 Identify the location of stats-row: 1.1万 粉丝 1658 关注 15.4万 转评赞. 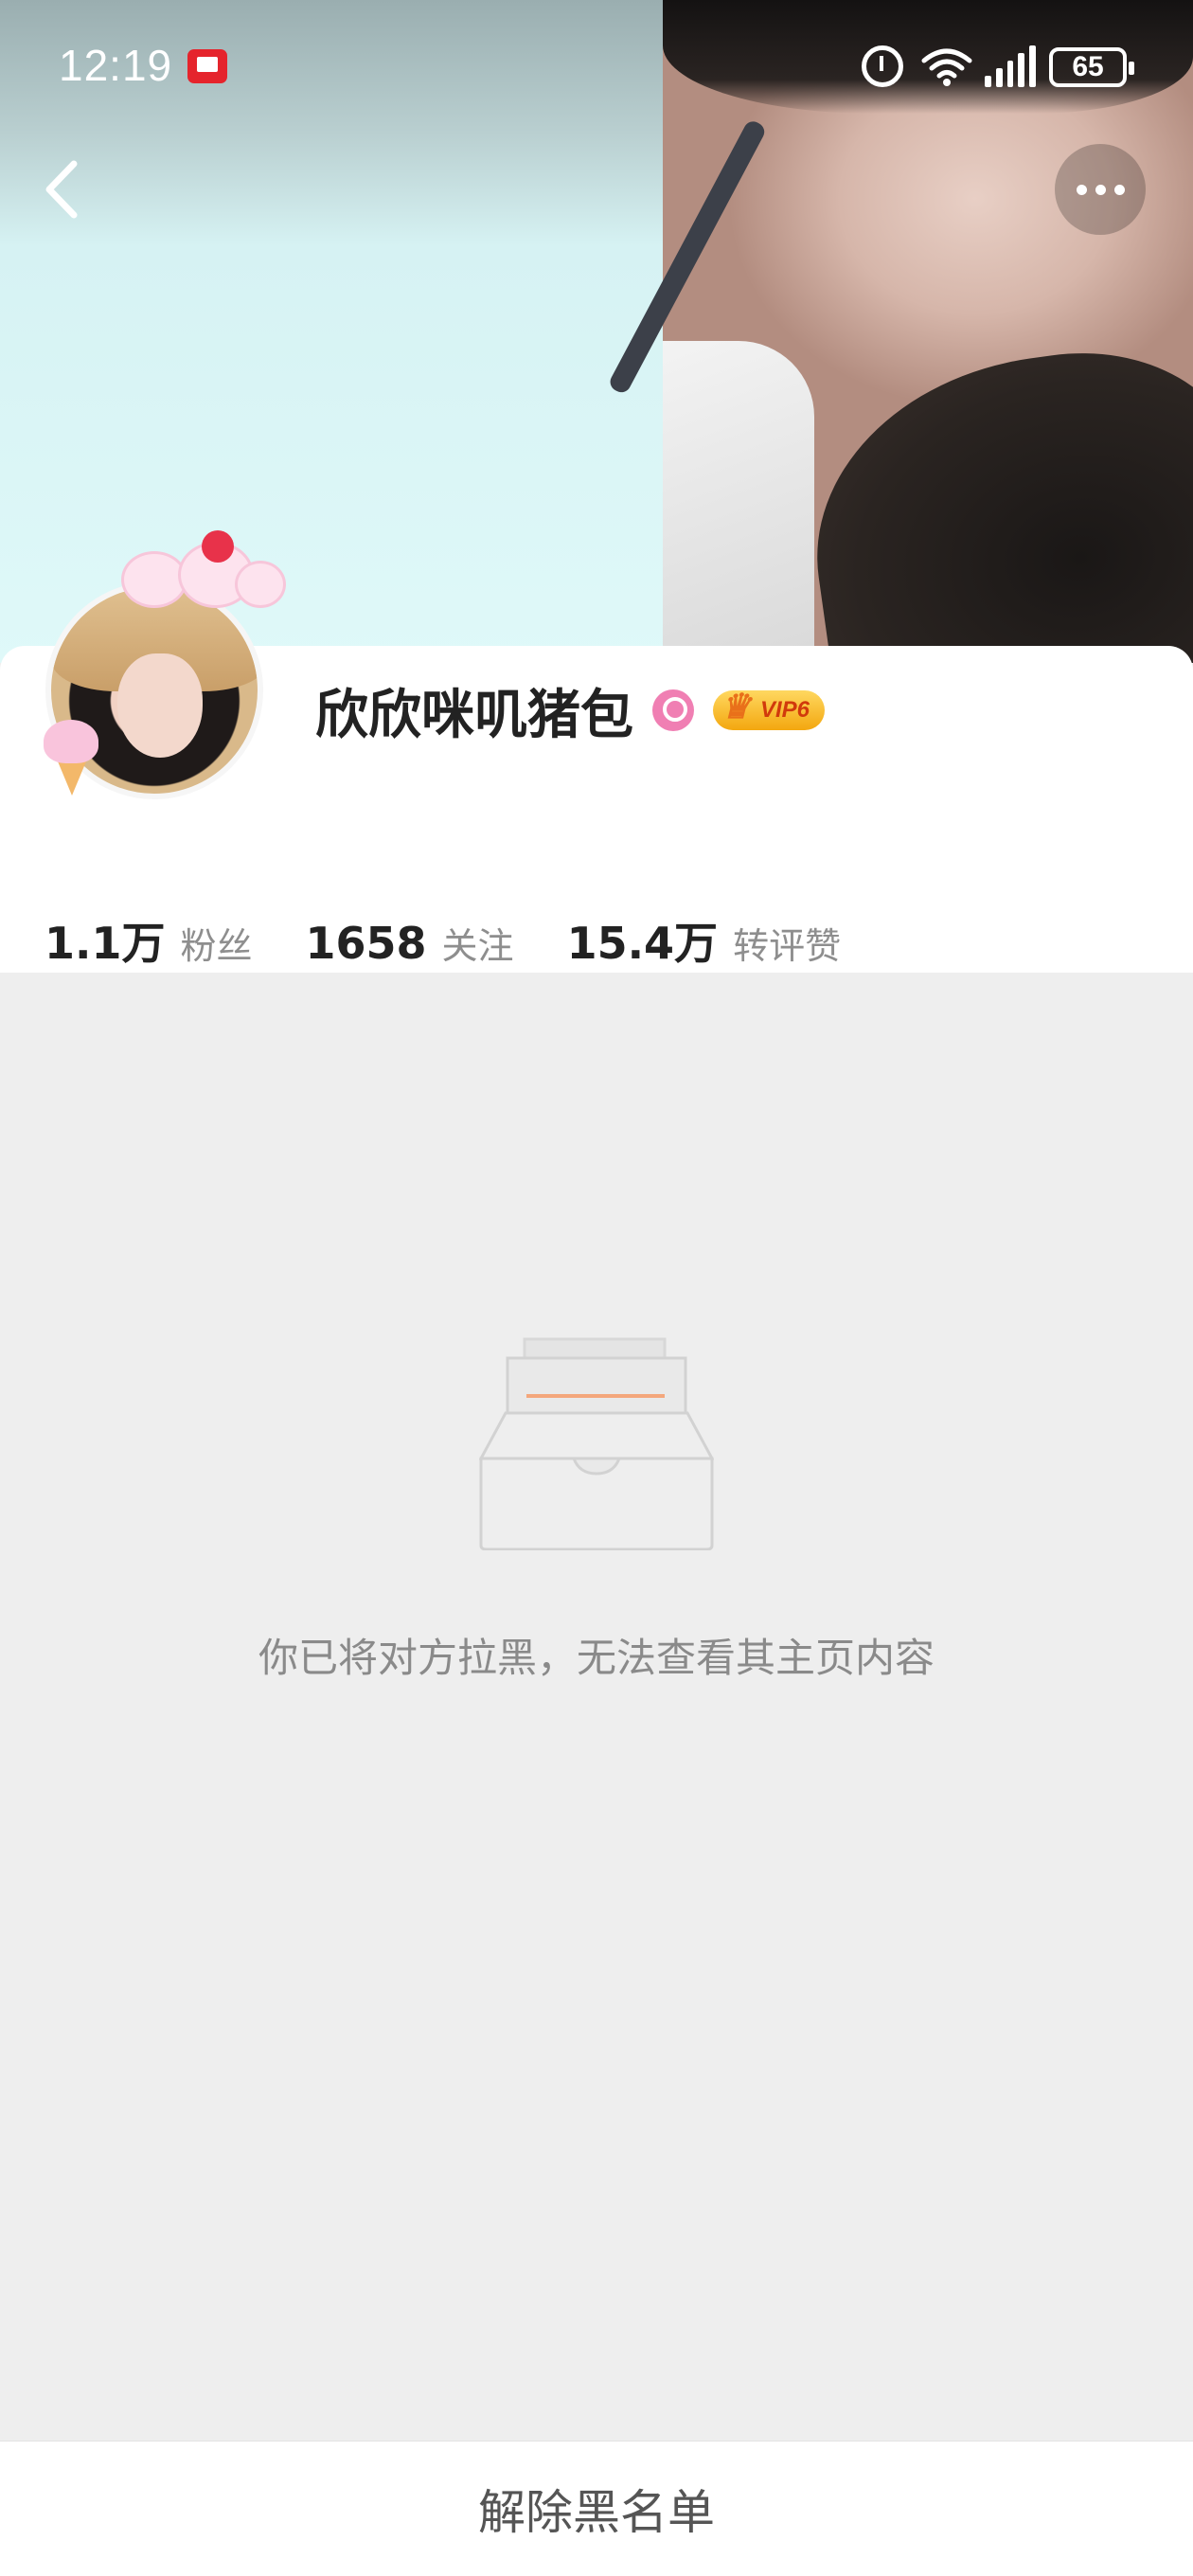
(469, 942).